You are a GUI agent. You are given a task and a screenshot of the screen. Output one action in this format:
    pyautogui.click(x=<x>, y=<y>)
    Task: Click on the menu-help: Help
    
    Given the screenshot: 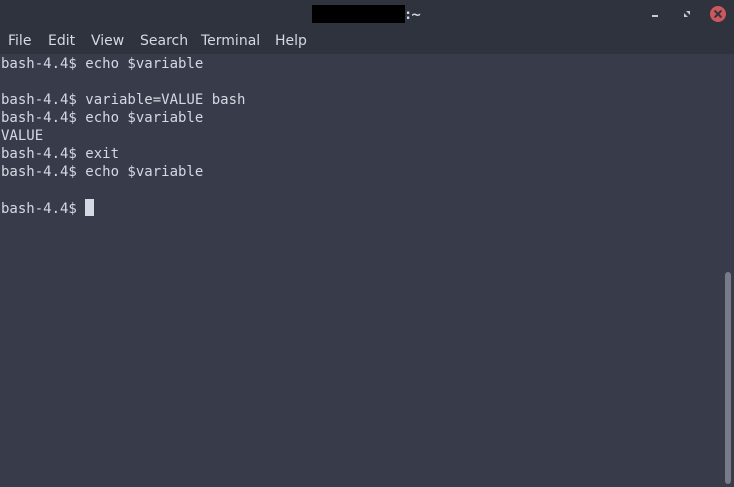 What is the action you would take?
    pyautogui.click(x=291, y=41)
    